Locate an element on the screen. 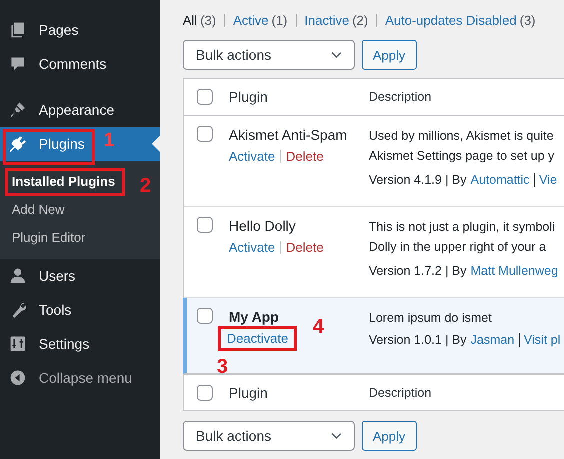  details-link: Visit pl is located at coordinates (542, 340).